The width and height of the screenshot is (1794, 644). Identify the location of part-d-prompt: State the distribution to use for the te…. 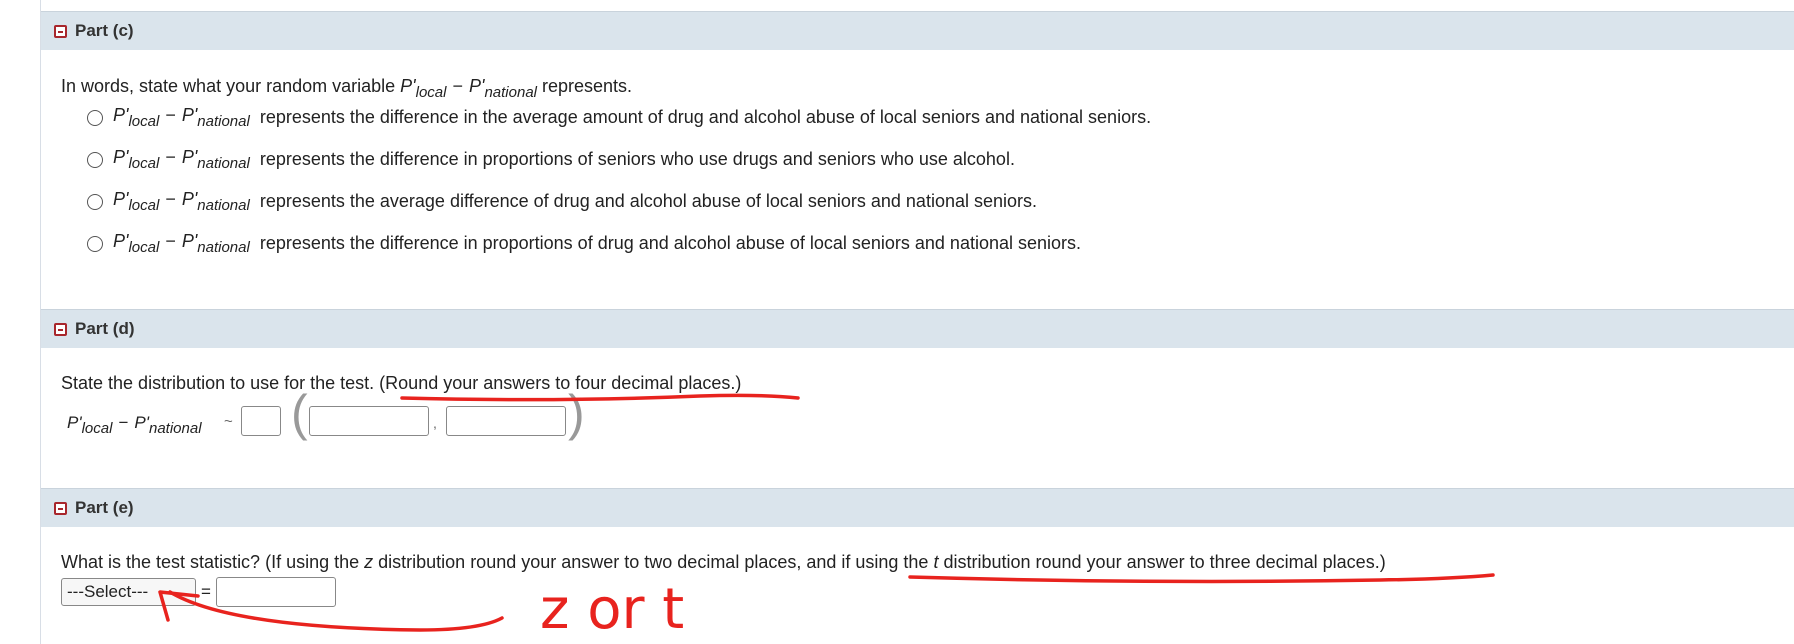
(401, 383).